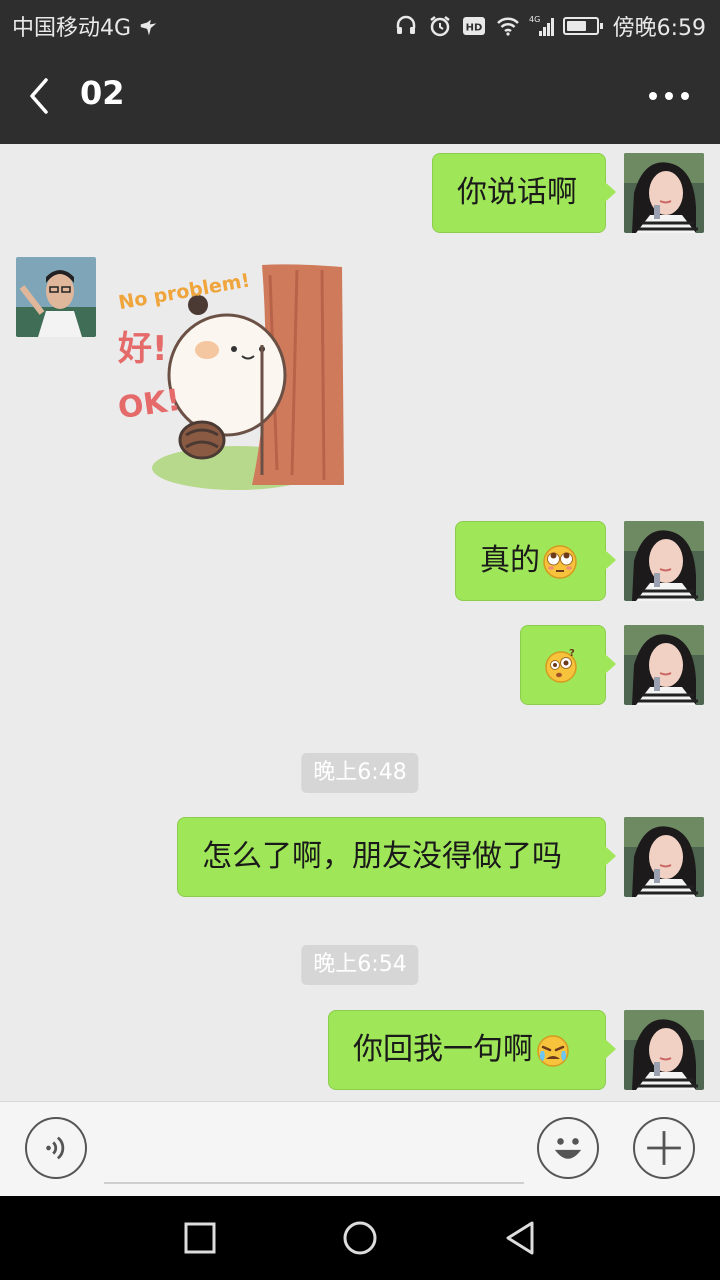 The width and height of the screenshot is (720, 1280). Describe the element at coordinates (576, 26) in the screenshot. I see `battery-fill` at that location.